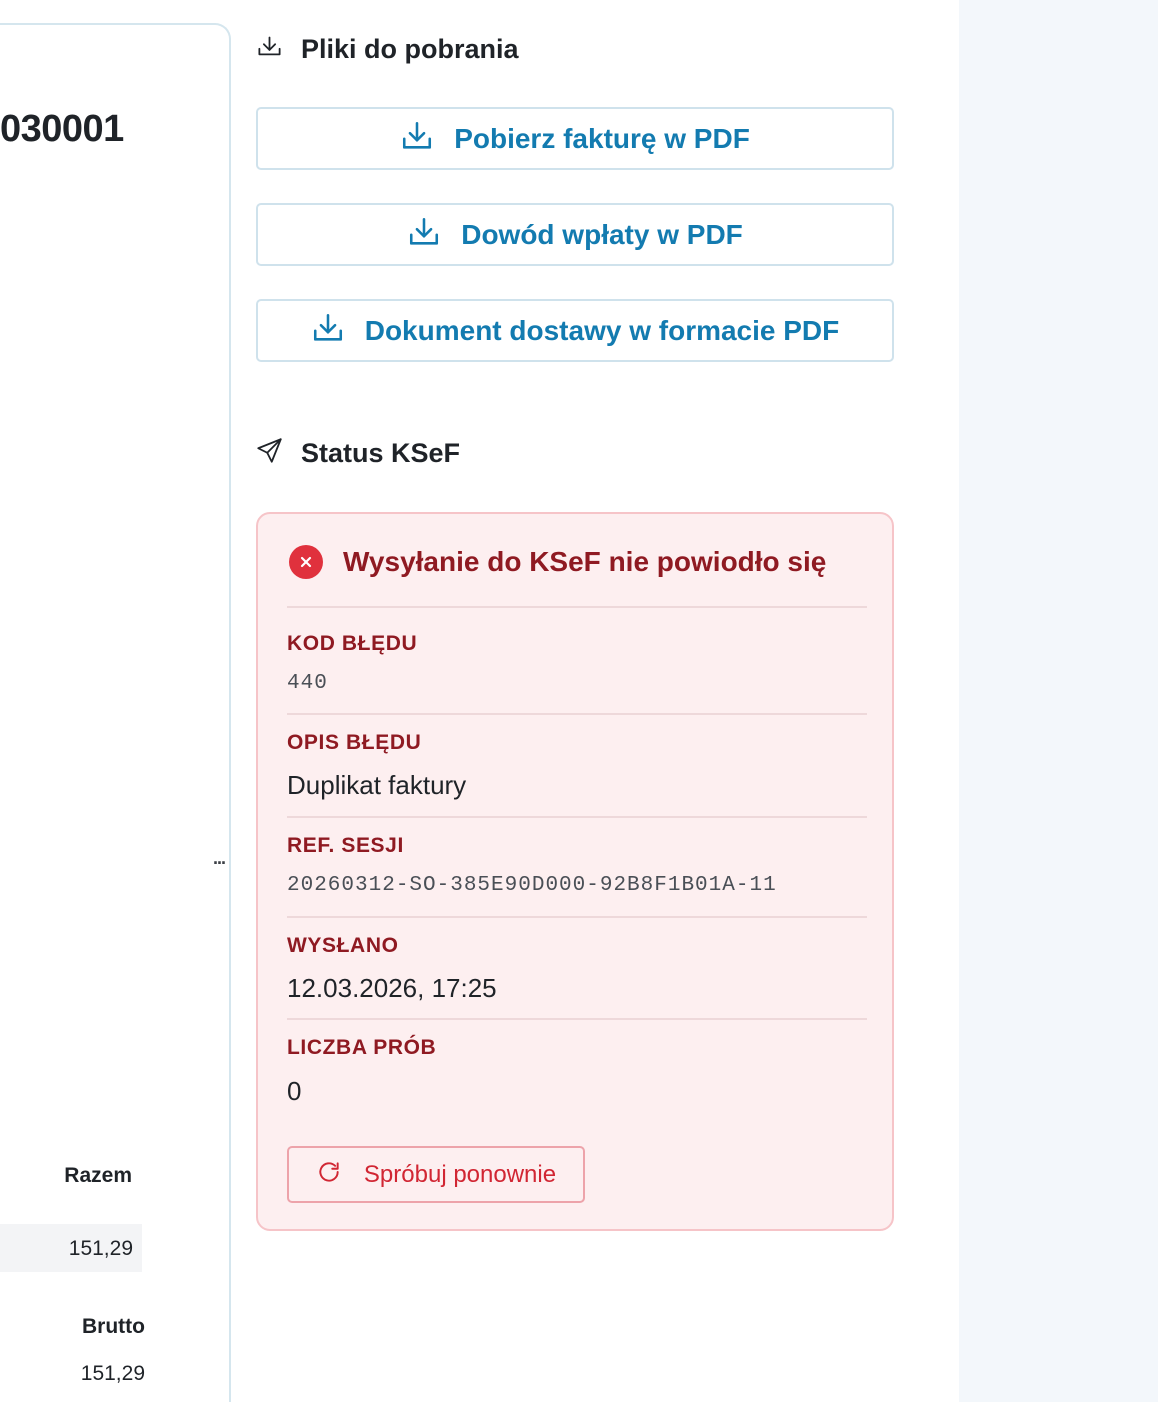  I want to click on error-title: Wysyłanie do KSeF nie powiodło się, so click(585, 561).